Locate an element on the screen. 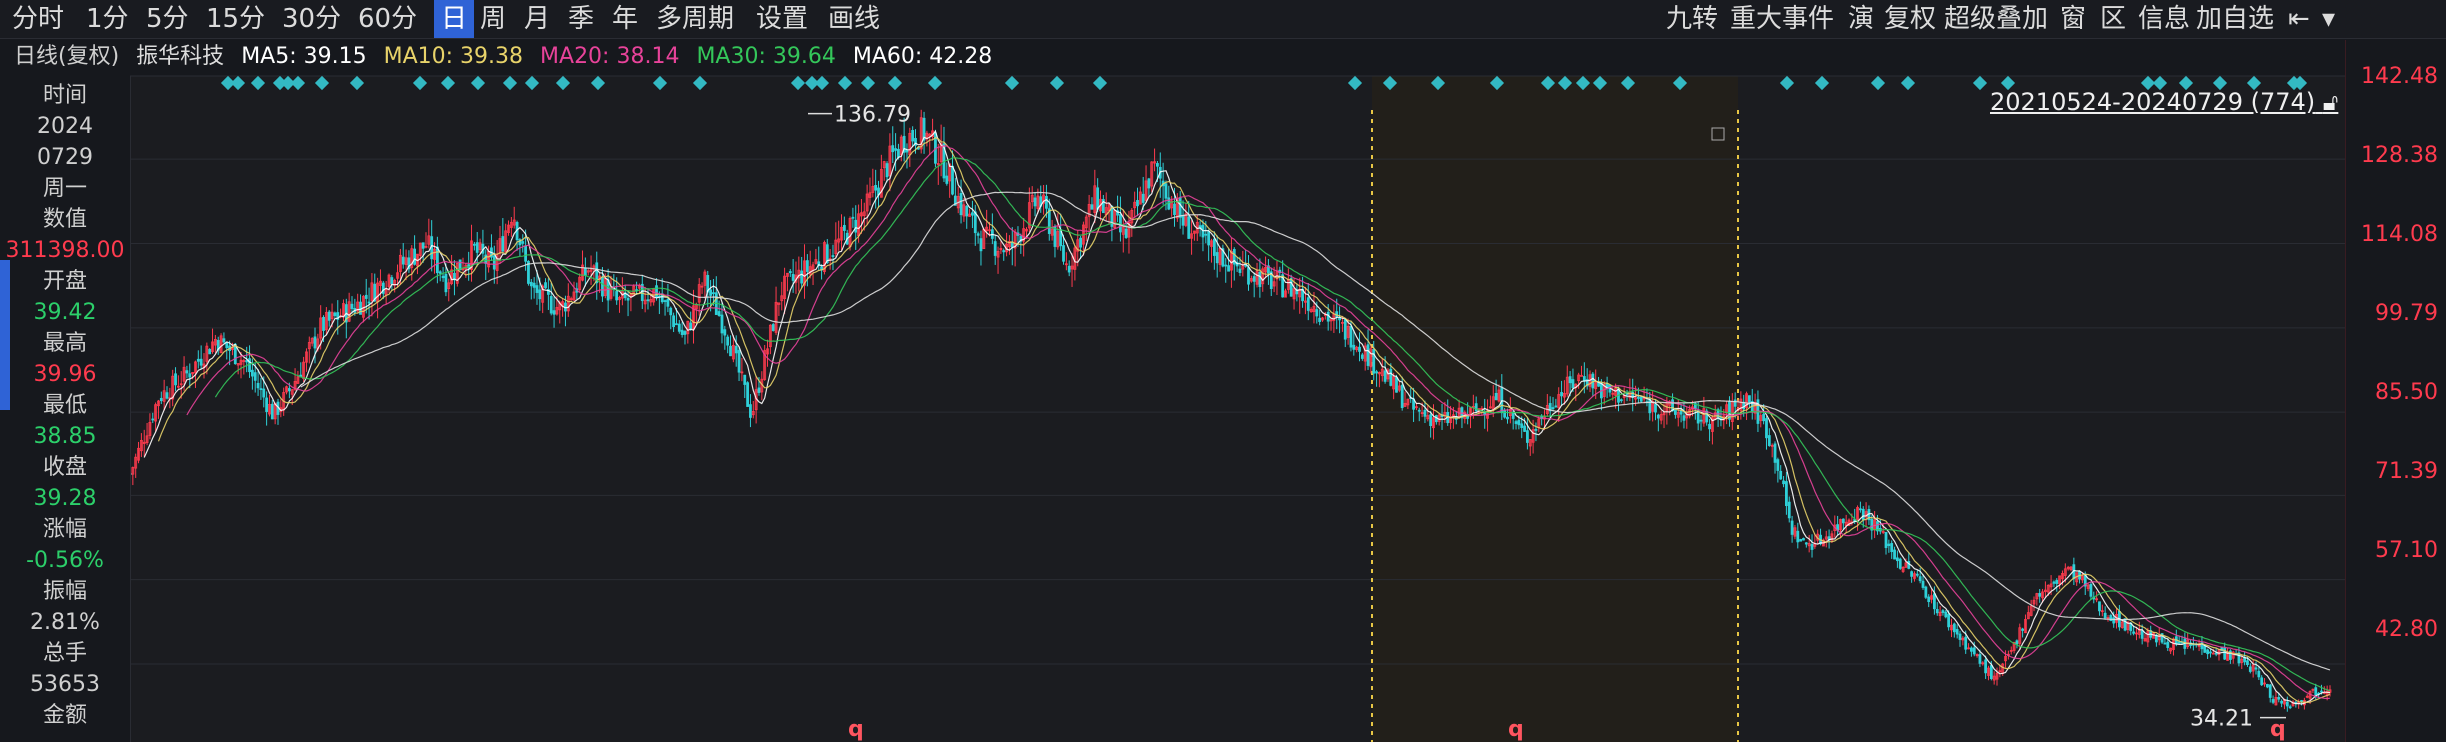  collapse-icon: ⇤ is located at coordinates (2299, 19).